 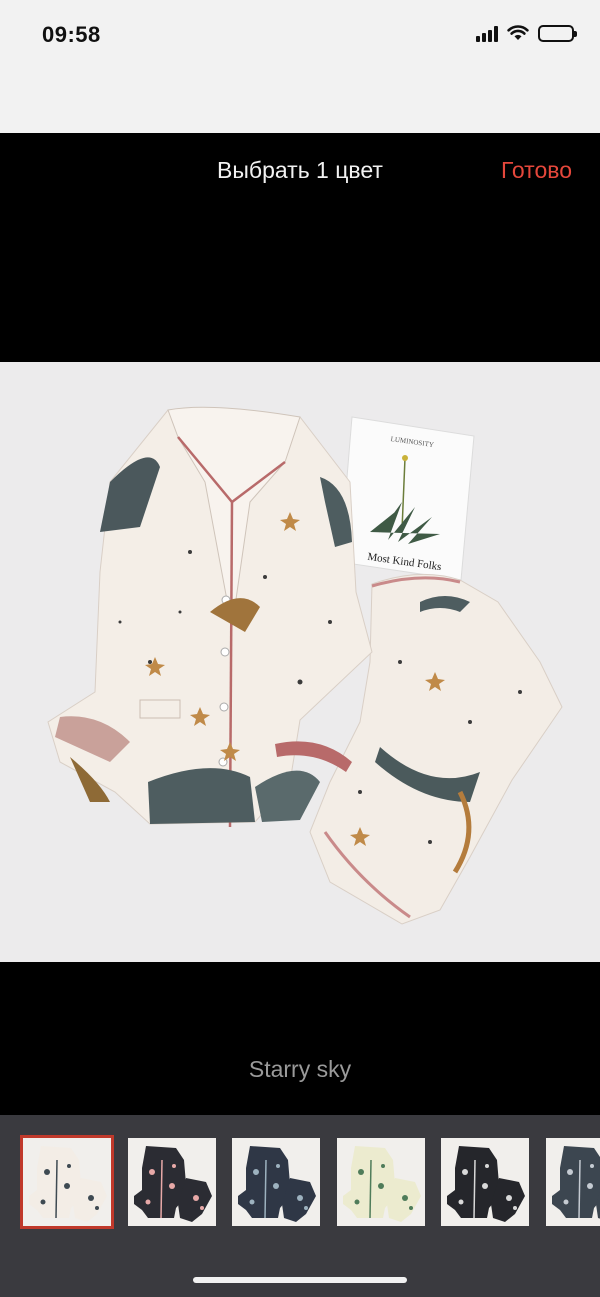 What do you see at coordinates (557, 33) in the screenshot?
I see `battery-icon` at bounding box center [557, 33].